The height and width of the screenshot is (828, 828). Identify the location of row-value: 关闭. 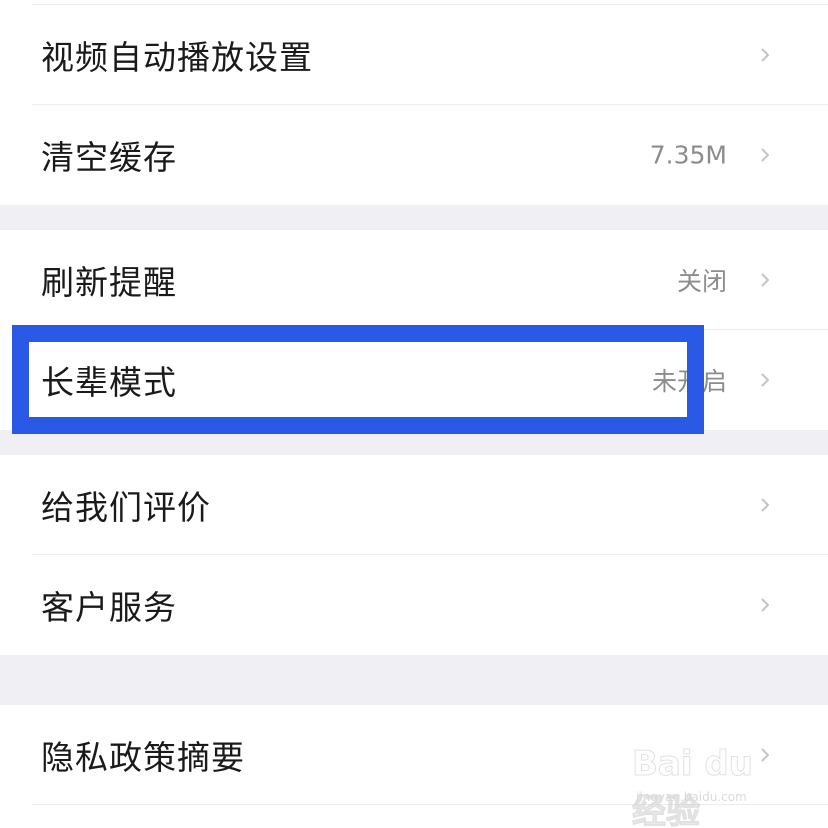
(701, 281).